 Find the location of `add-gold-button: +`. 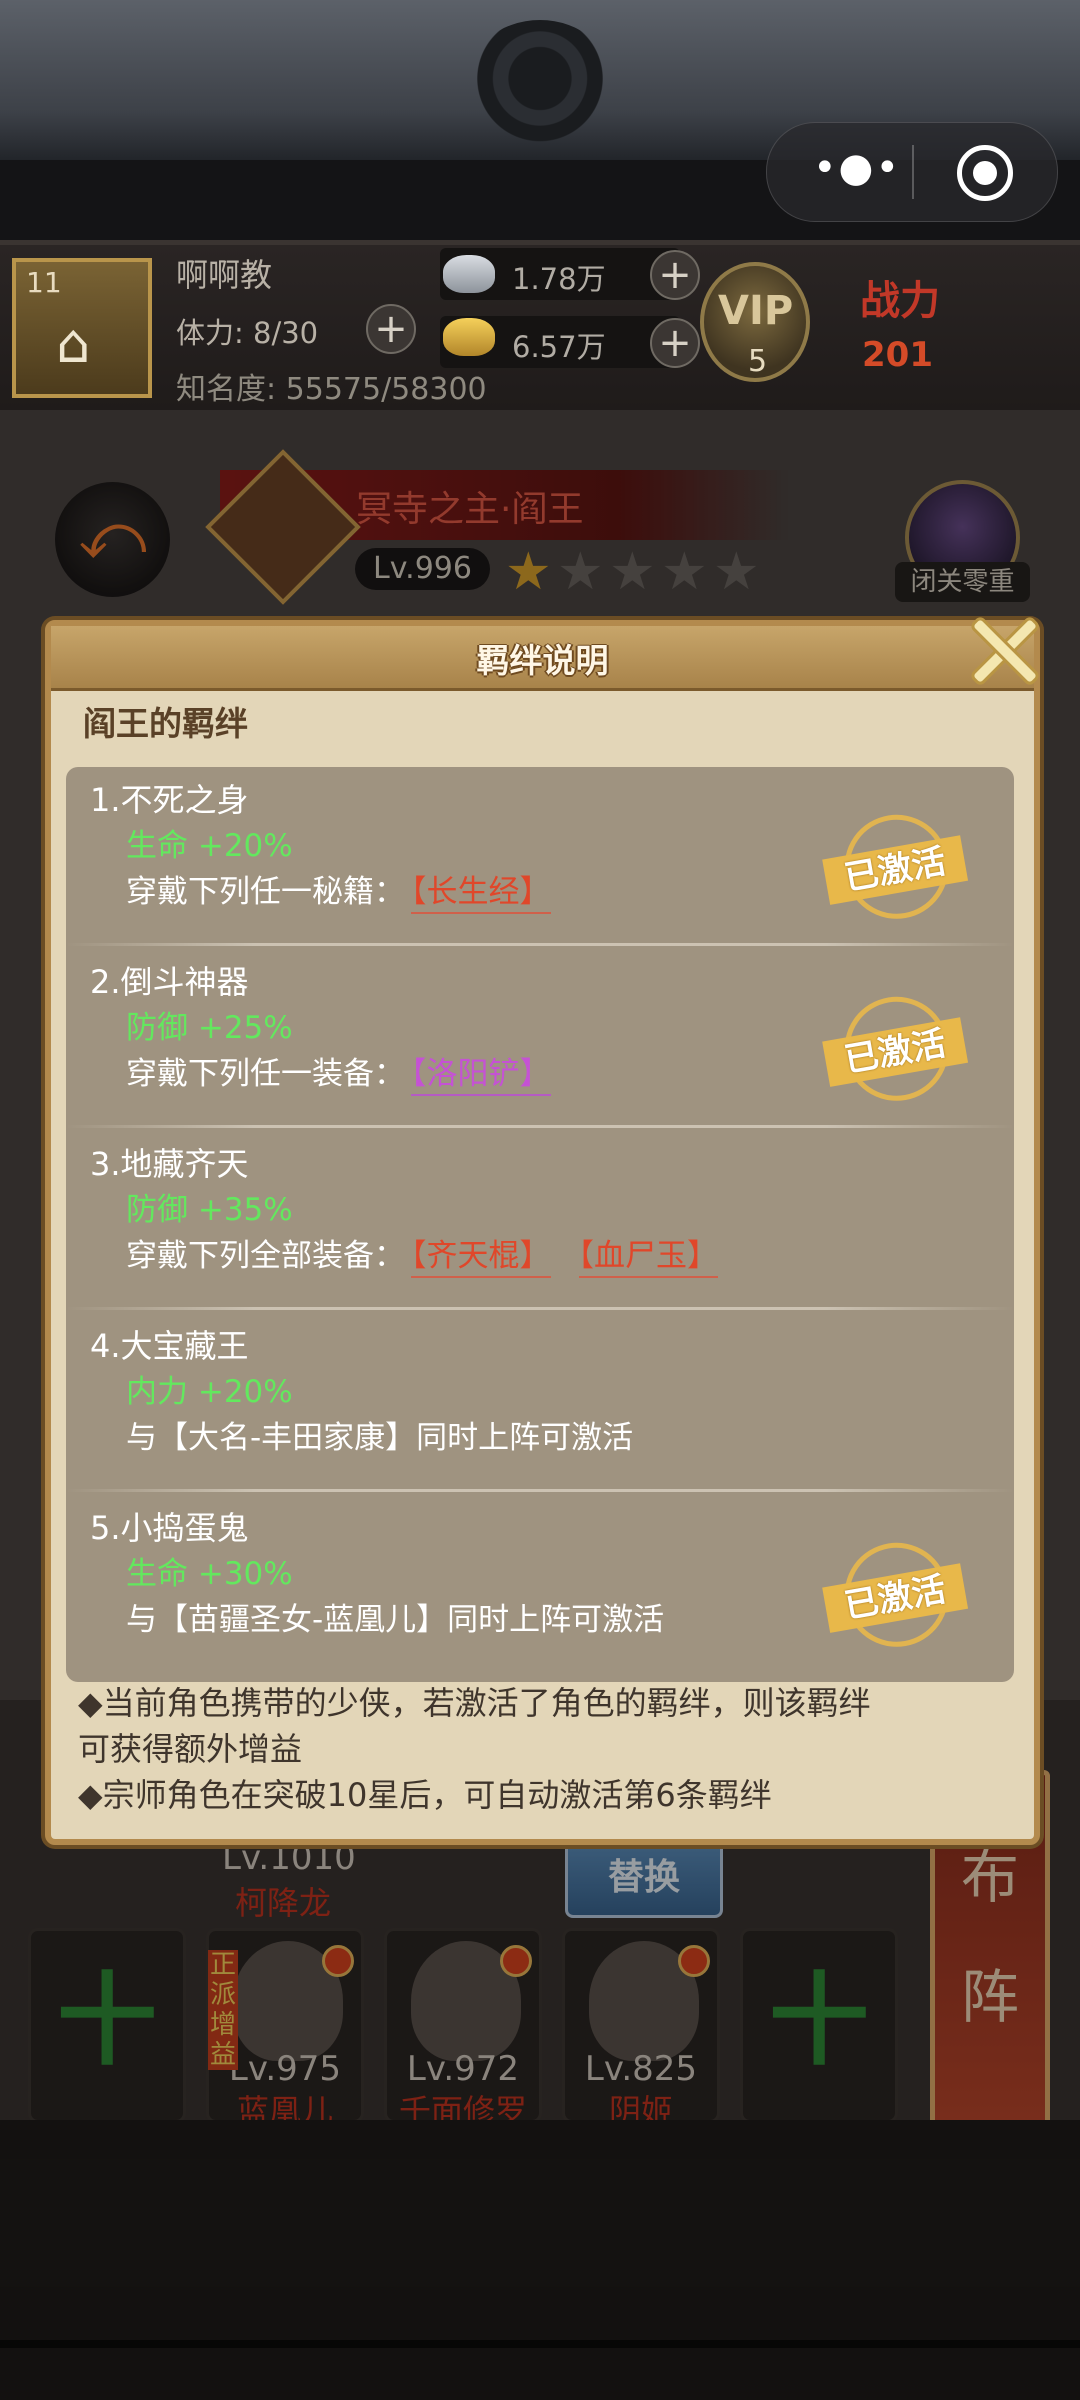

add-gold-button: + is located at coordinates (675, 343).